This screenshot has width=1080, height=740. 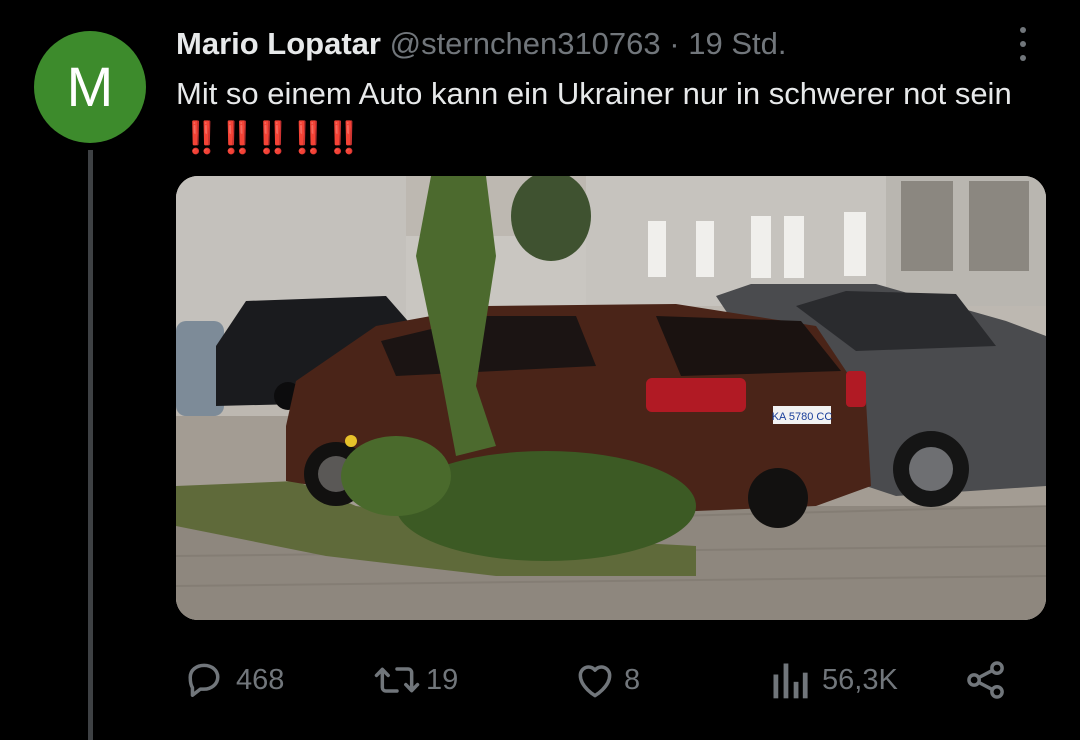 What do you see at coordinates (204, 680) in the screenshot?
I see `reply-icon` at bounding box center [204, 680].